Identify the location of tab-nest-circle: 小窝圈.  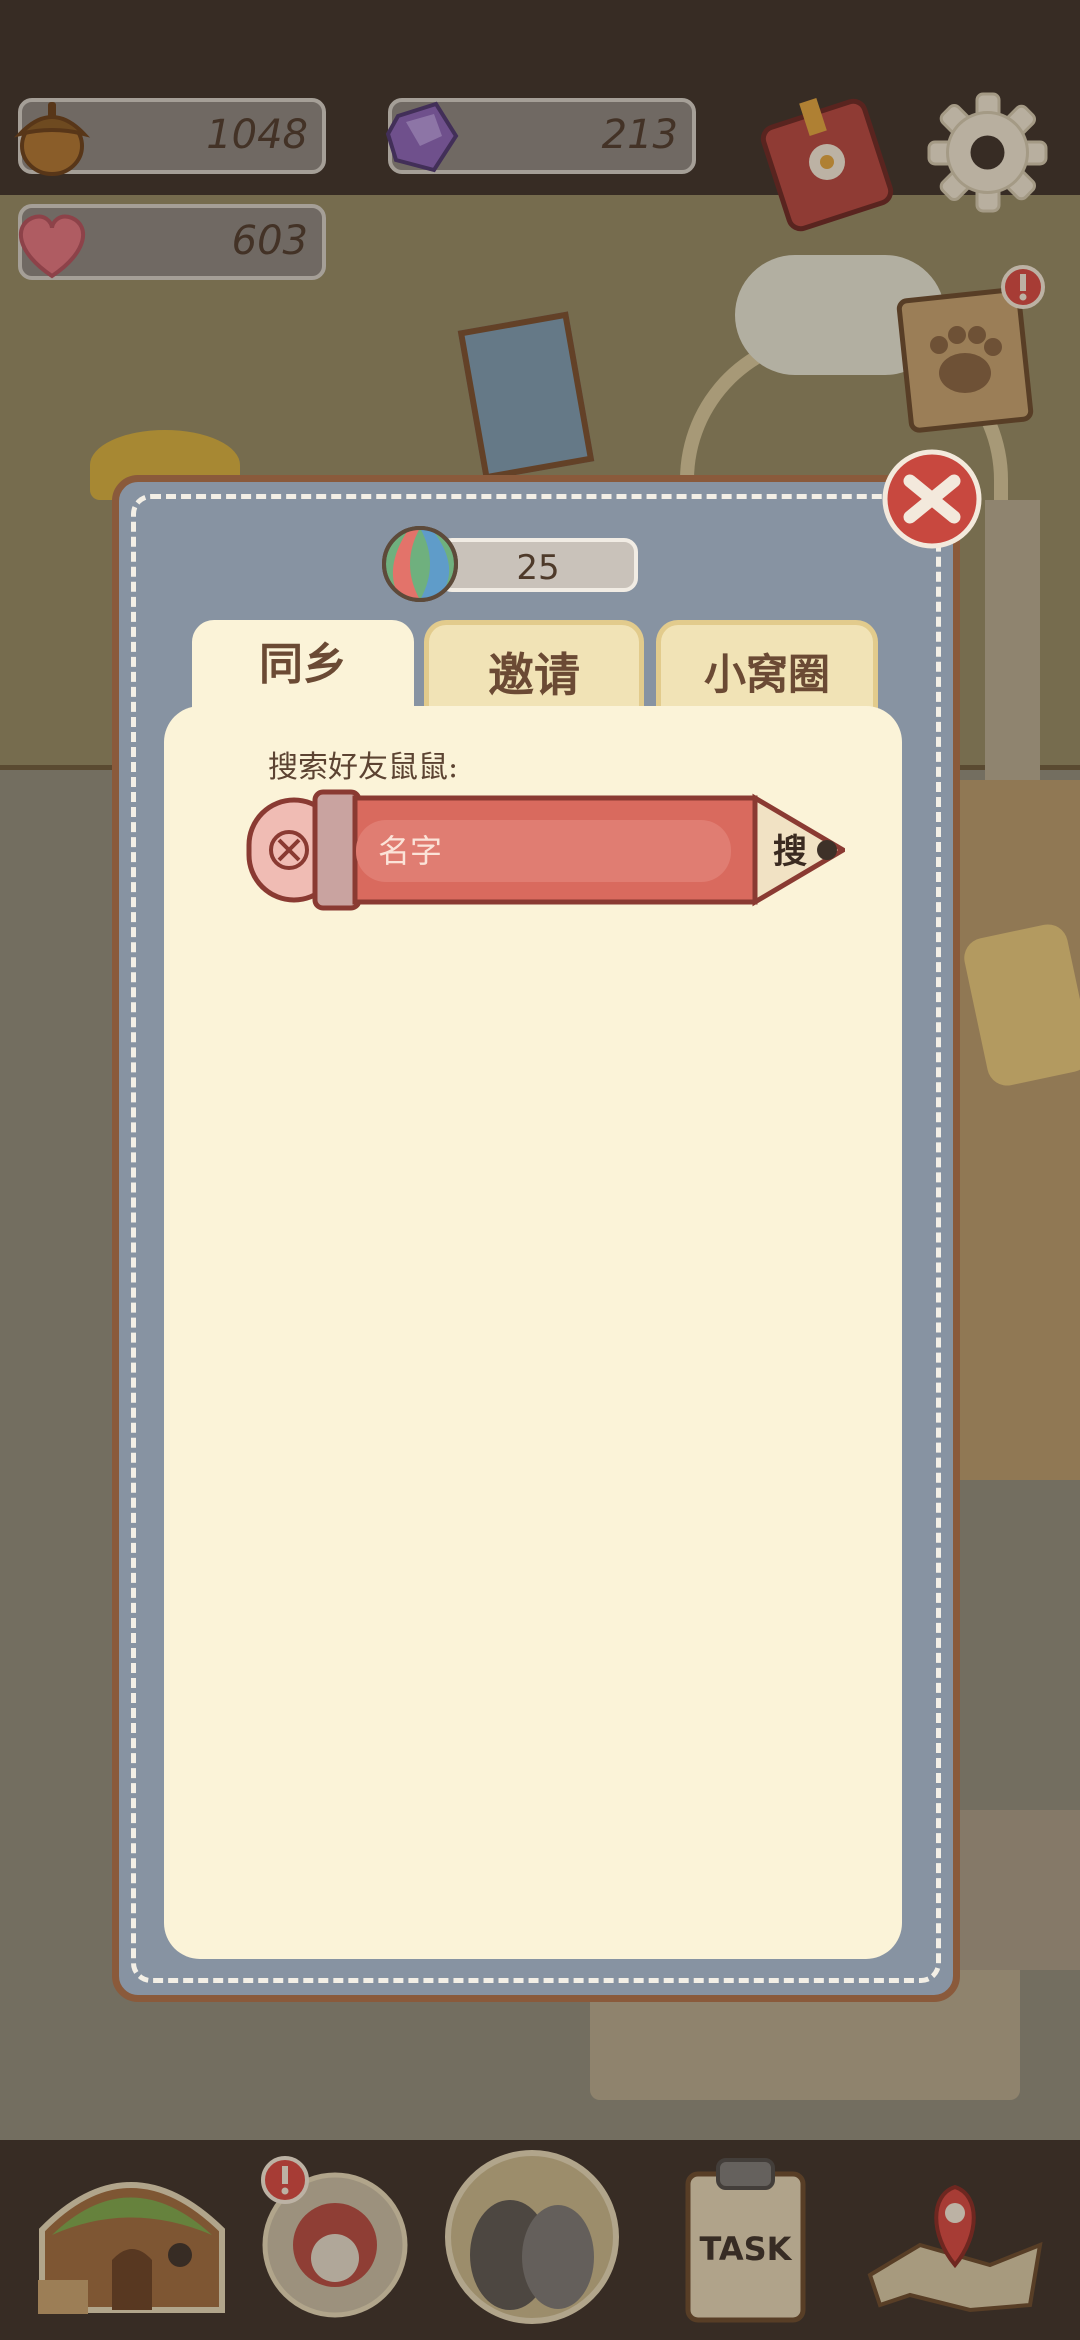
(767, 670).